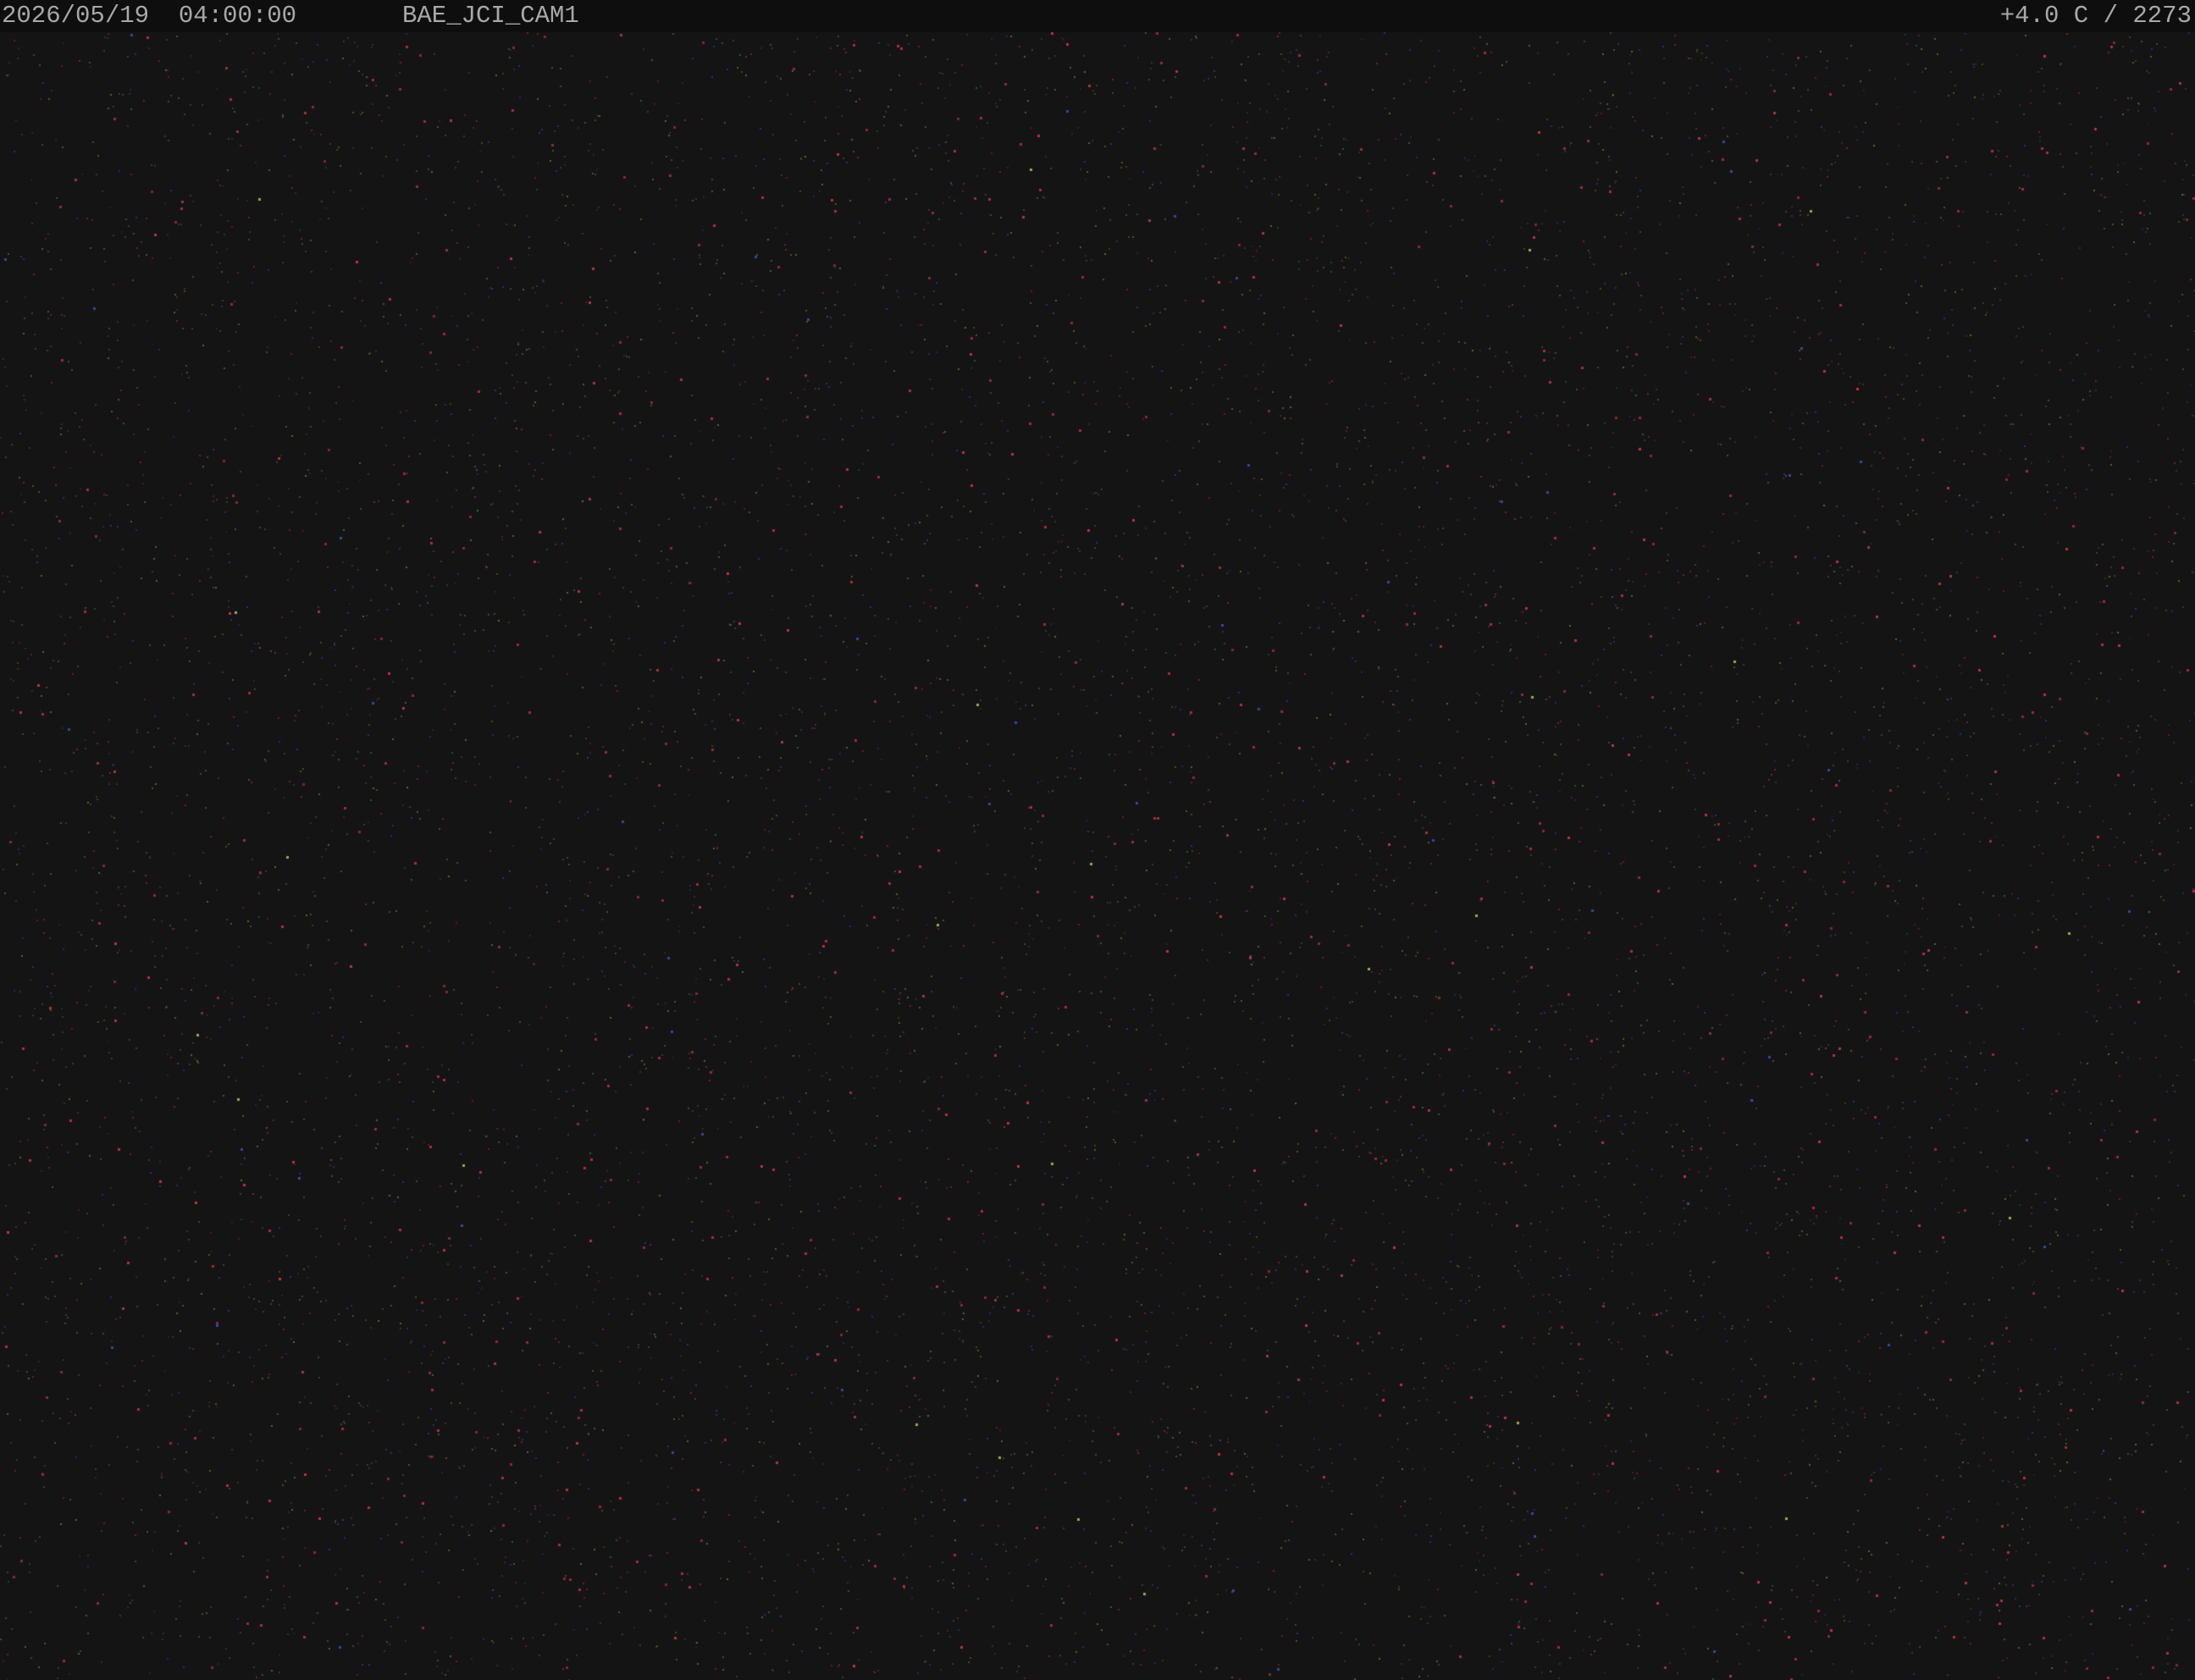 This screenshot has height=1680, width=2195. Describe the element at coordinates (2044, 16) in the screenshot. I see `temperature-value: +4.0 C` at that location.